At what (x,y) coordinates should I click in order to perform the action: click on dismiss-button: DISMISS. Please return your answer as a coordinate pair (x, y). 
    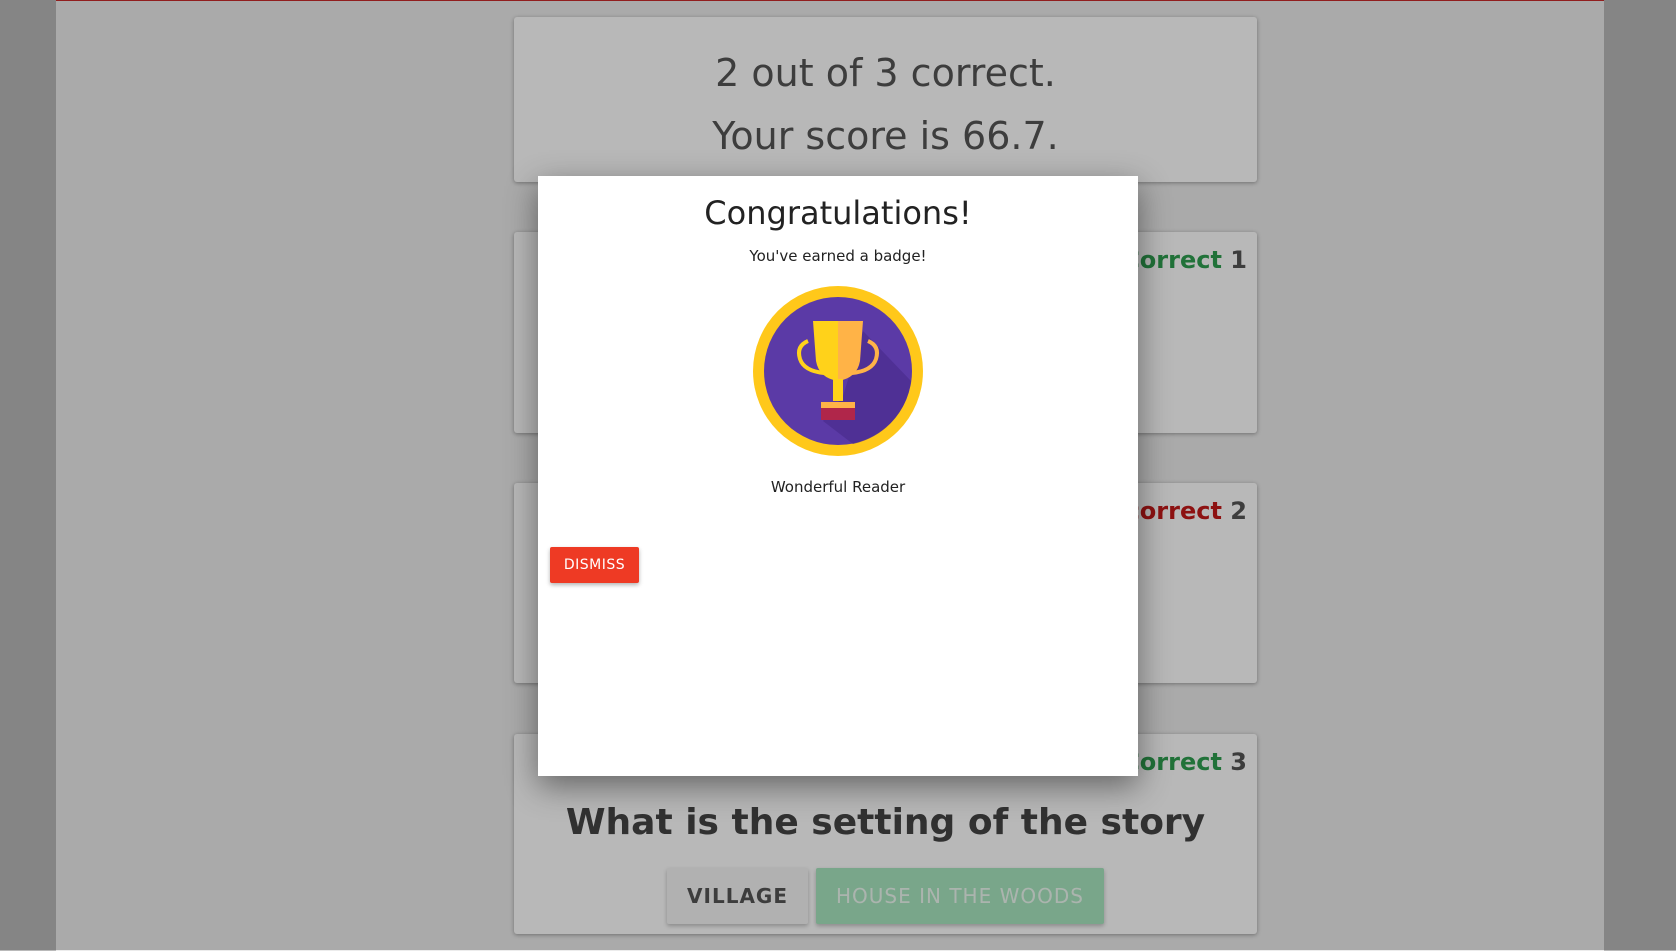
    Looking at the image, I should click on (594, 565).